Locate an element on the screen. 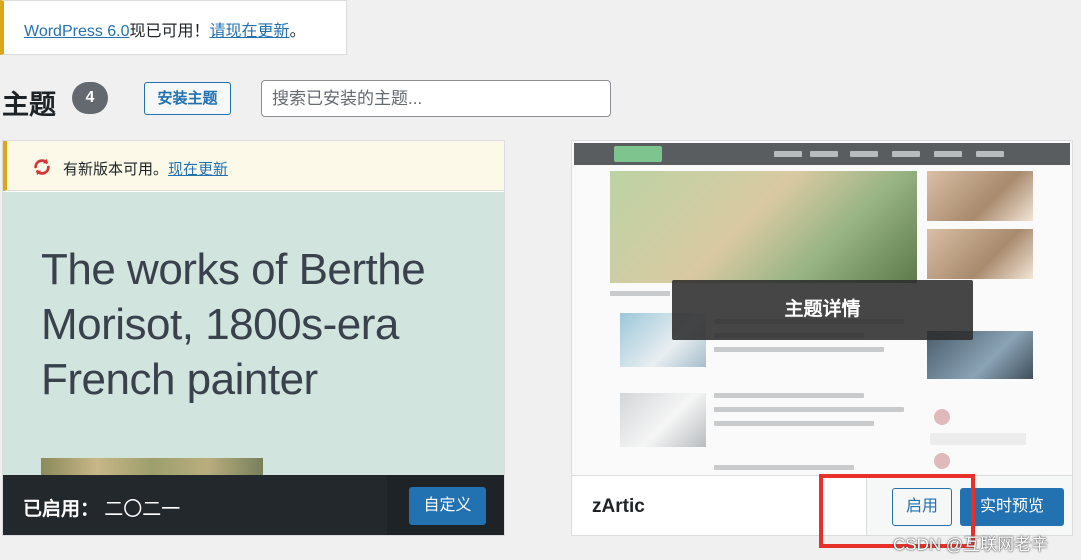 The width and height of the screenshot is (1081, 560). screenshot-hero-image is located at coordinates (763, 227).